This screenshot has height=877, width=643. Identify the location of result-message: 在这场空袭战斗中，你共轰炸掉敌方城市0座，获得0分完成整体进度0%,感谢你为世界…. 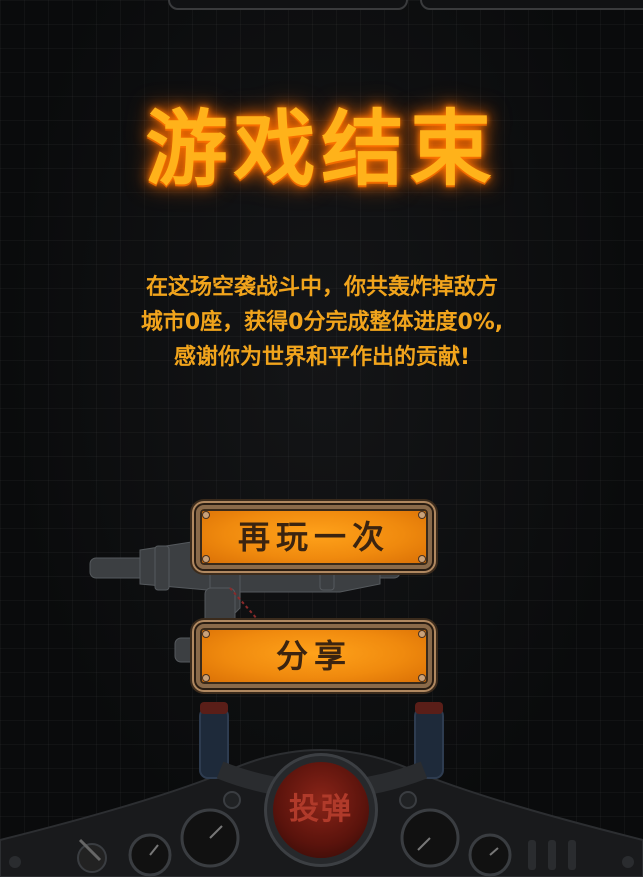
(322, 322).